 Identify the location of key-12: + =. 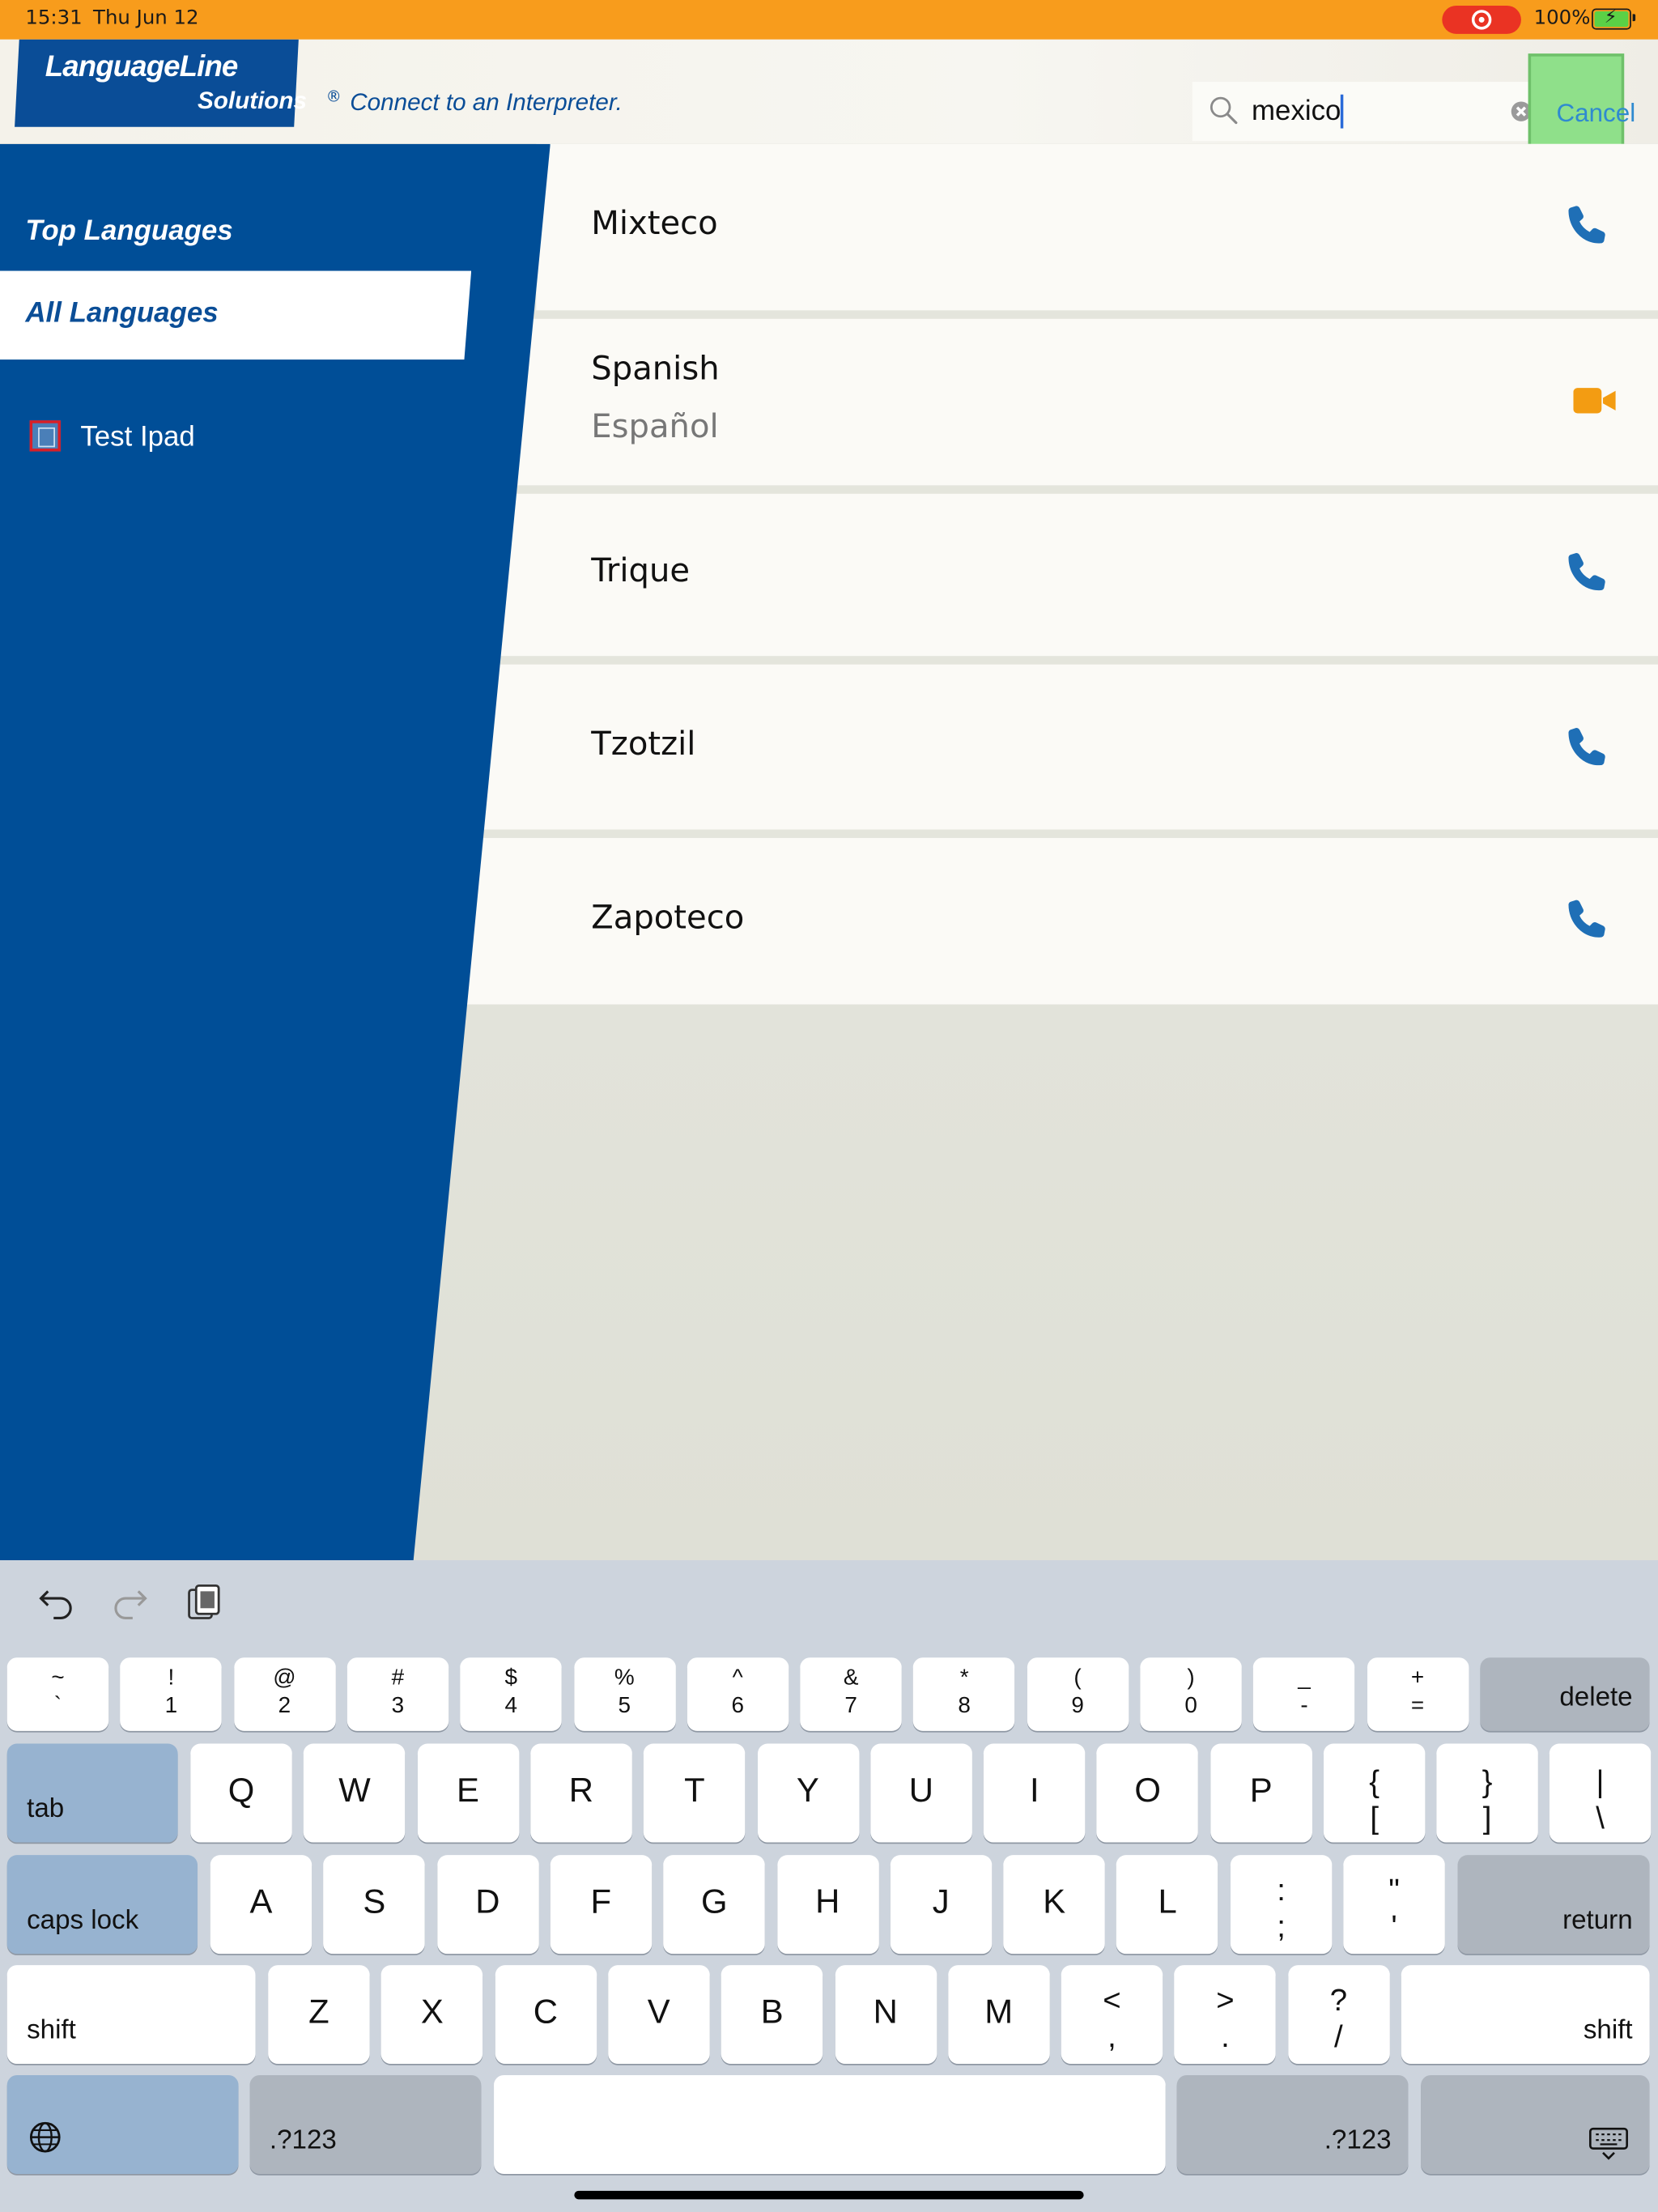
(1418, 1694).